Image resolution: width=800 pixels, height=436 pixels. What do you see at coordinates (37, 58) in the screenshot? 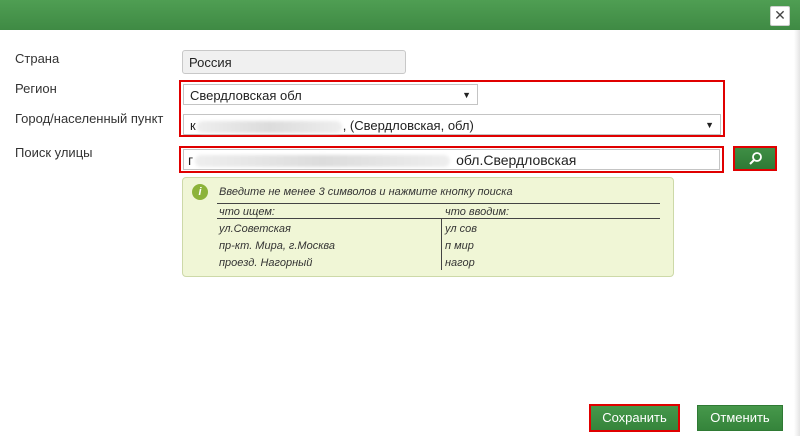
I see `country-label: Страна` at bounding box center [37, 58].